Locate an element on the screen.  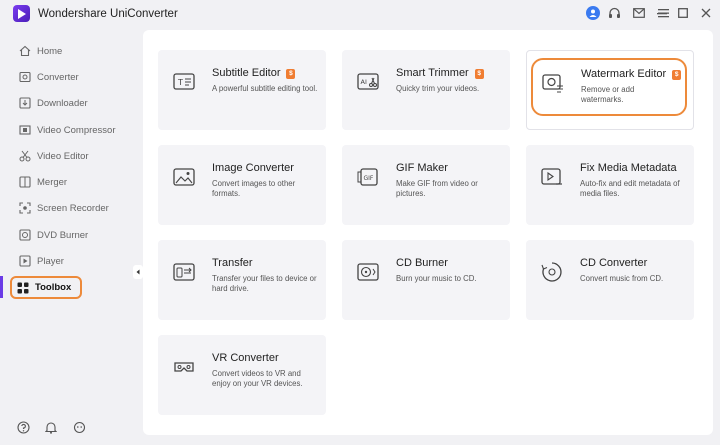
sidebar-item-video-editor: Video Editor is located at coordinates (72, 156).